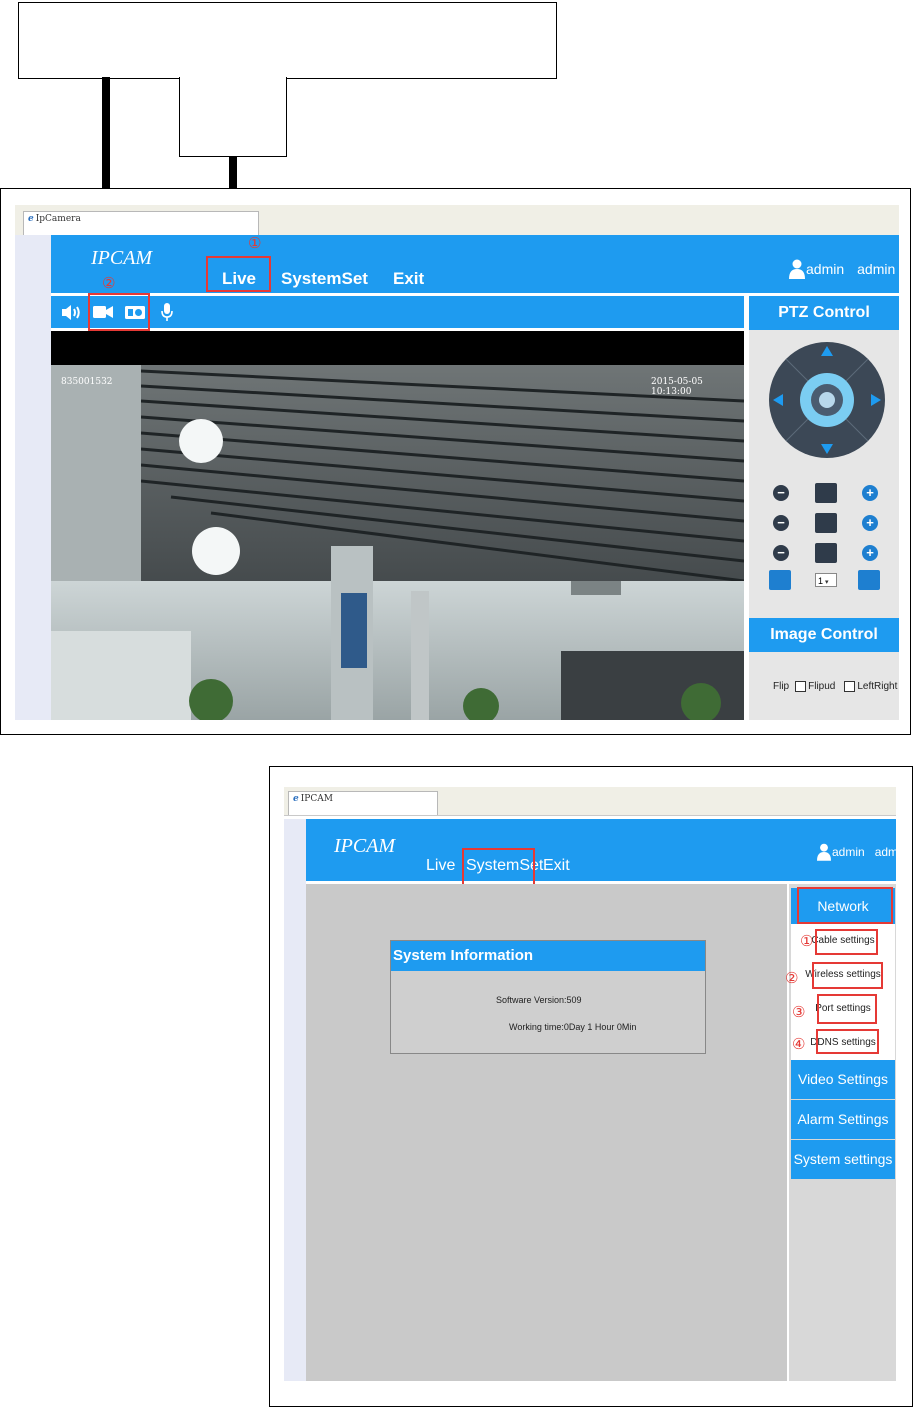 This screenshot has height=1407, width=913. Describe the element at coordinates (846, 942) in the screenshot. I see `cable-highlight` at that location.